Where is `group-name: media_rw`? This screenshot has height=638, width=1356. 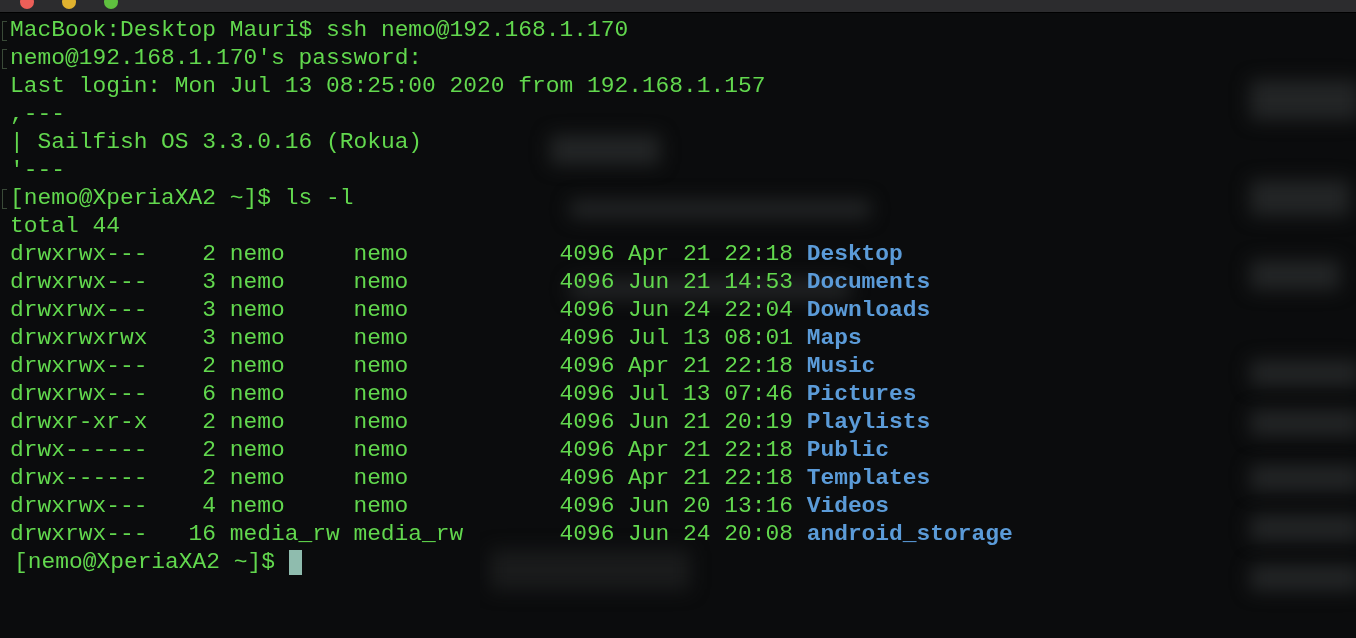 group-name: media_rw is located at coordinates (408, 534).